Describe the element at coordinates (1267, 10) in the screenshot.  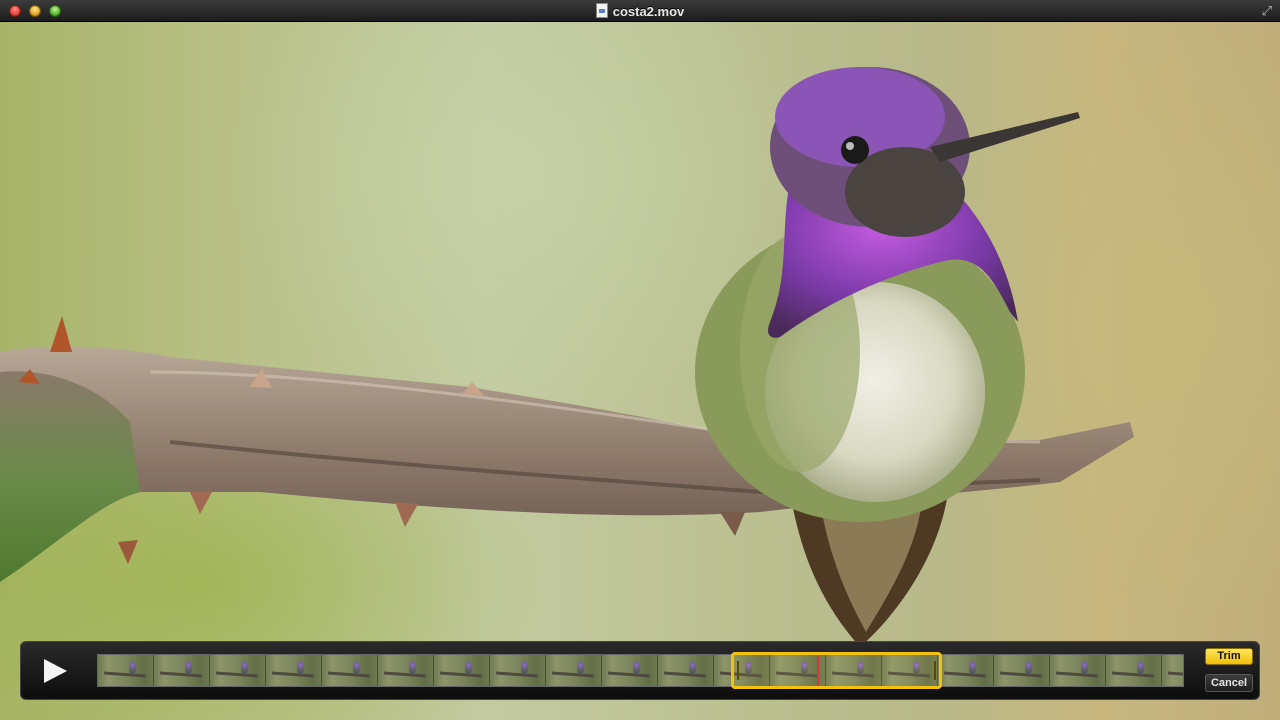
I see `fullscreen-icon: ⤢` at that location.